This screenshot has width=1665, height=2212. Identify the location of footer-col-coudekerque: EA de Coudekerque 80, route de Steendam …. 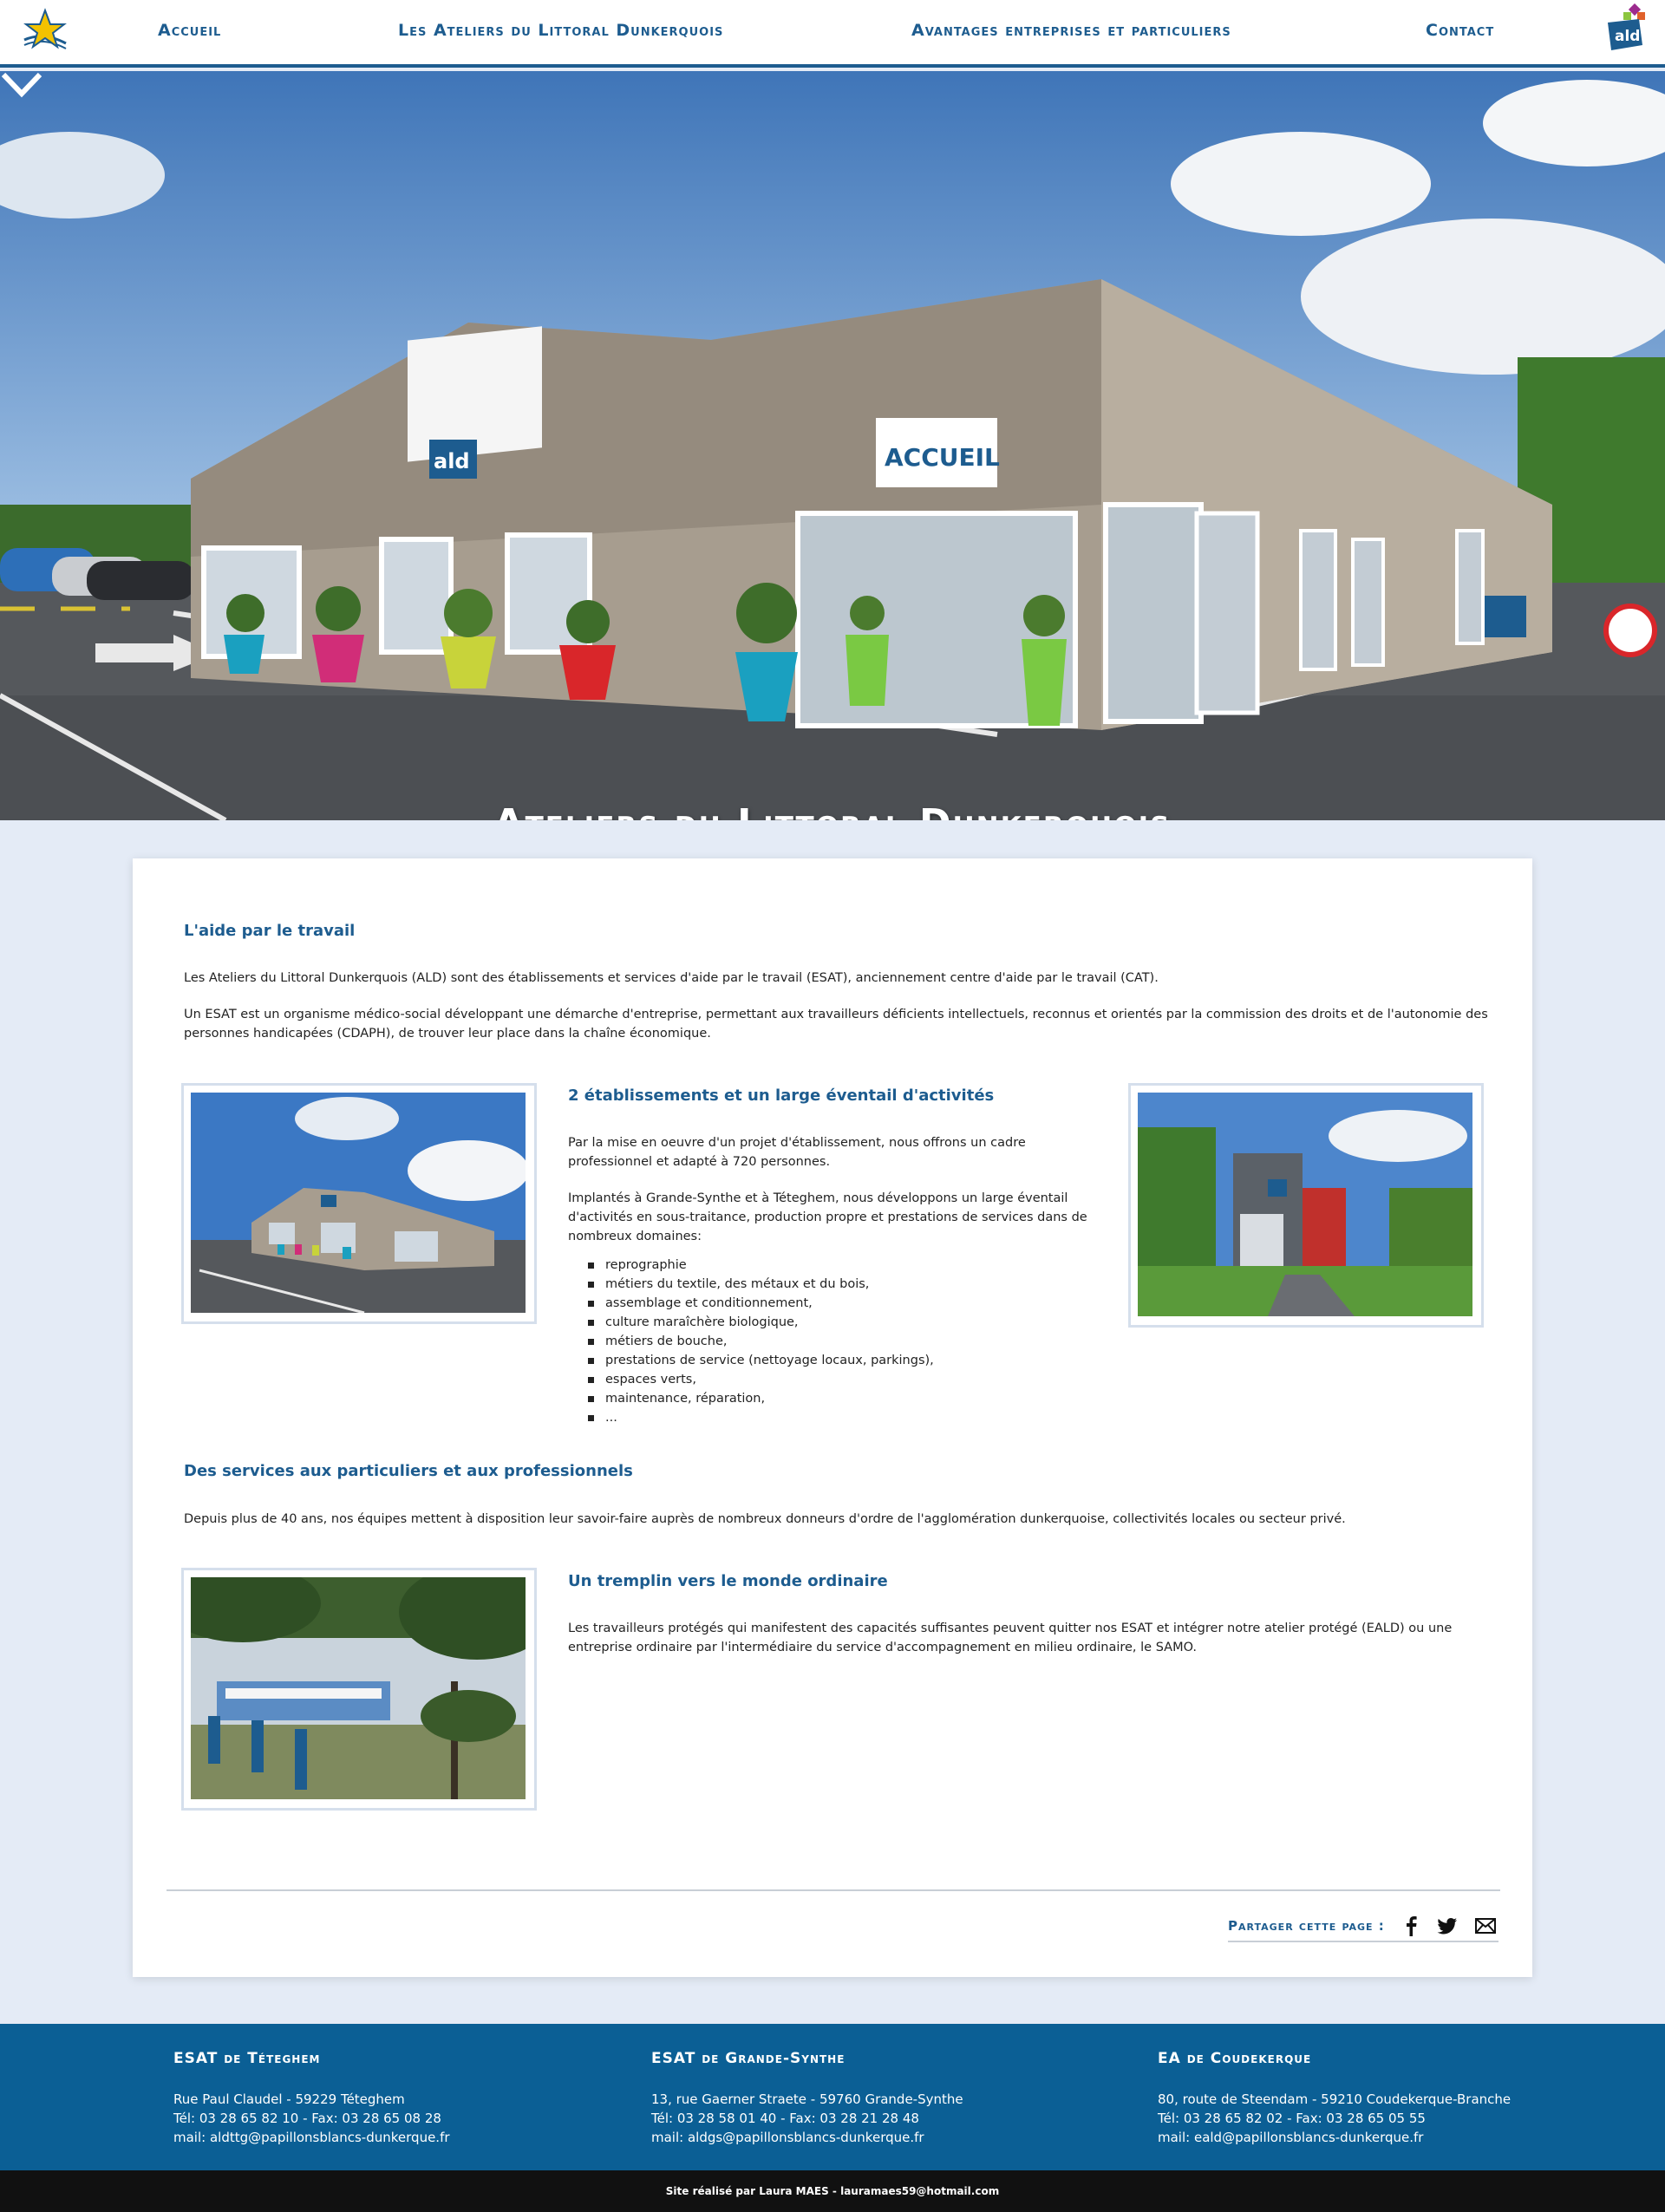
(1334, 2098).